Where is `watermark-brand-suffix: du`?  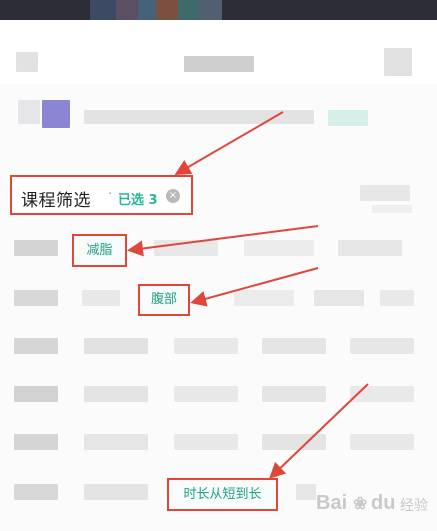
watermark-brand-suffix: du is located at coordinates (383, 503).